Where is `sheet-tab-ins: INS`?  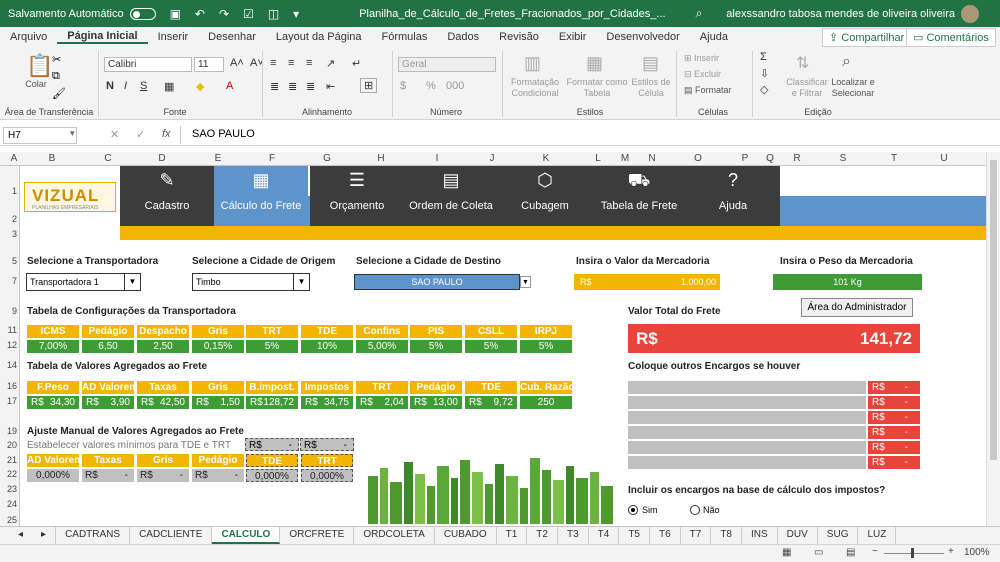 sheet-tab-ins: INS is located at coordinates (760, 535).